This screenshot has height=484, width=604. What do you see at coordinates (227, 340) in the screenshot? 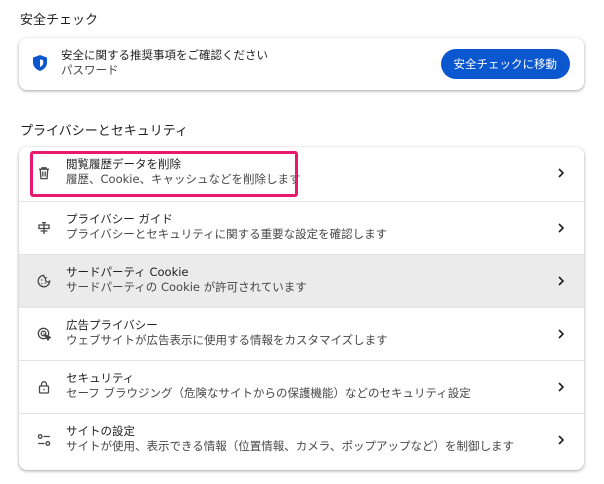
I see `row-subtitle: ウェブサイトが広告表示に使用する情報をカスタマイズします` at bounding box center [227, 340].